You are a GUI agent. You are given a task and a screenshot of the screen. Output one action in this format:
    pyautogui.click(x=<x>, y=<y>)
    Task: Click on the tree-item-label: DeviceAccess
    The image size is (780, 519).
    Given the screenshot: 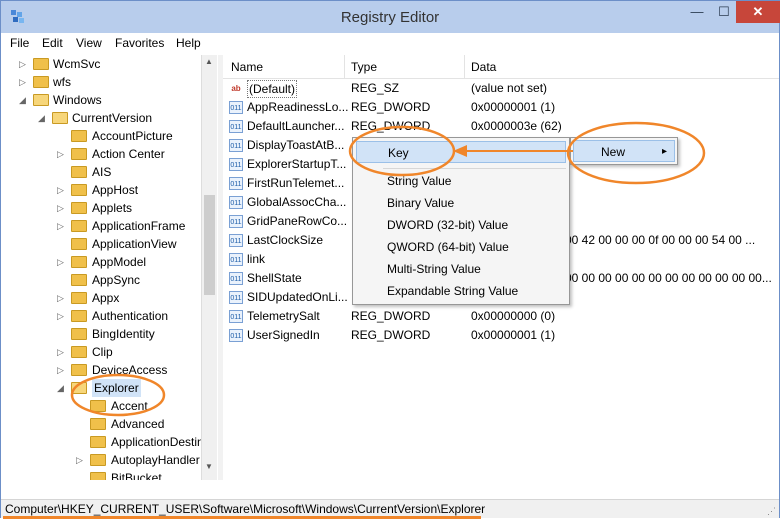 What is the action you would take?
    pyautogui.click(x=130, y=370)
    